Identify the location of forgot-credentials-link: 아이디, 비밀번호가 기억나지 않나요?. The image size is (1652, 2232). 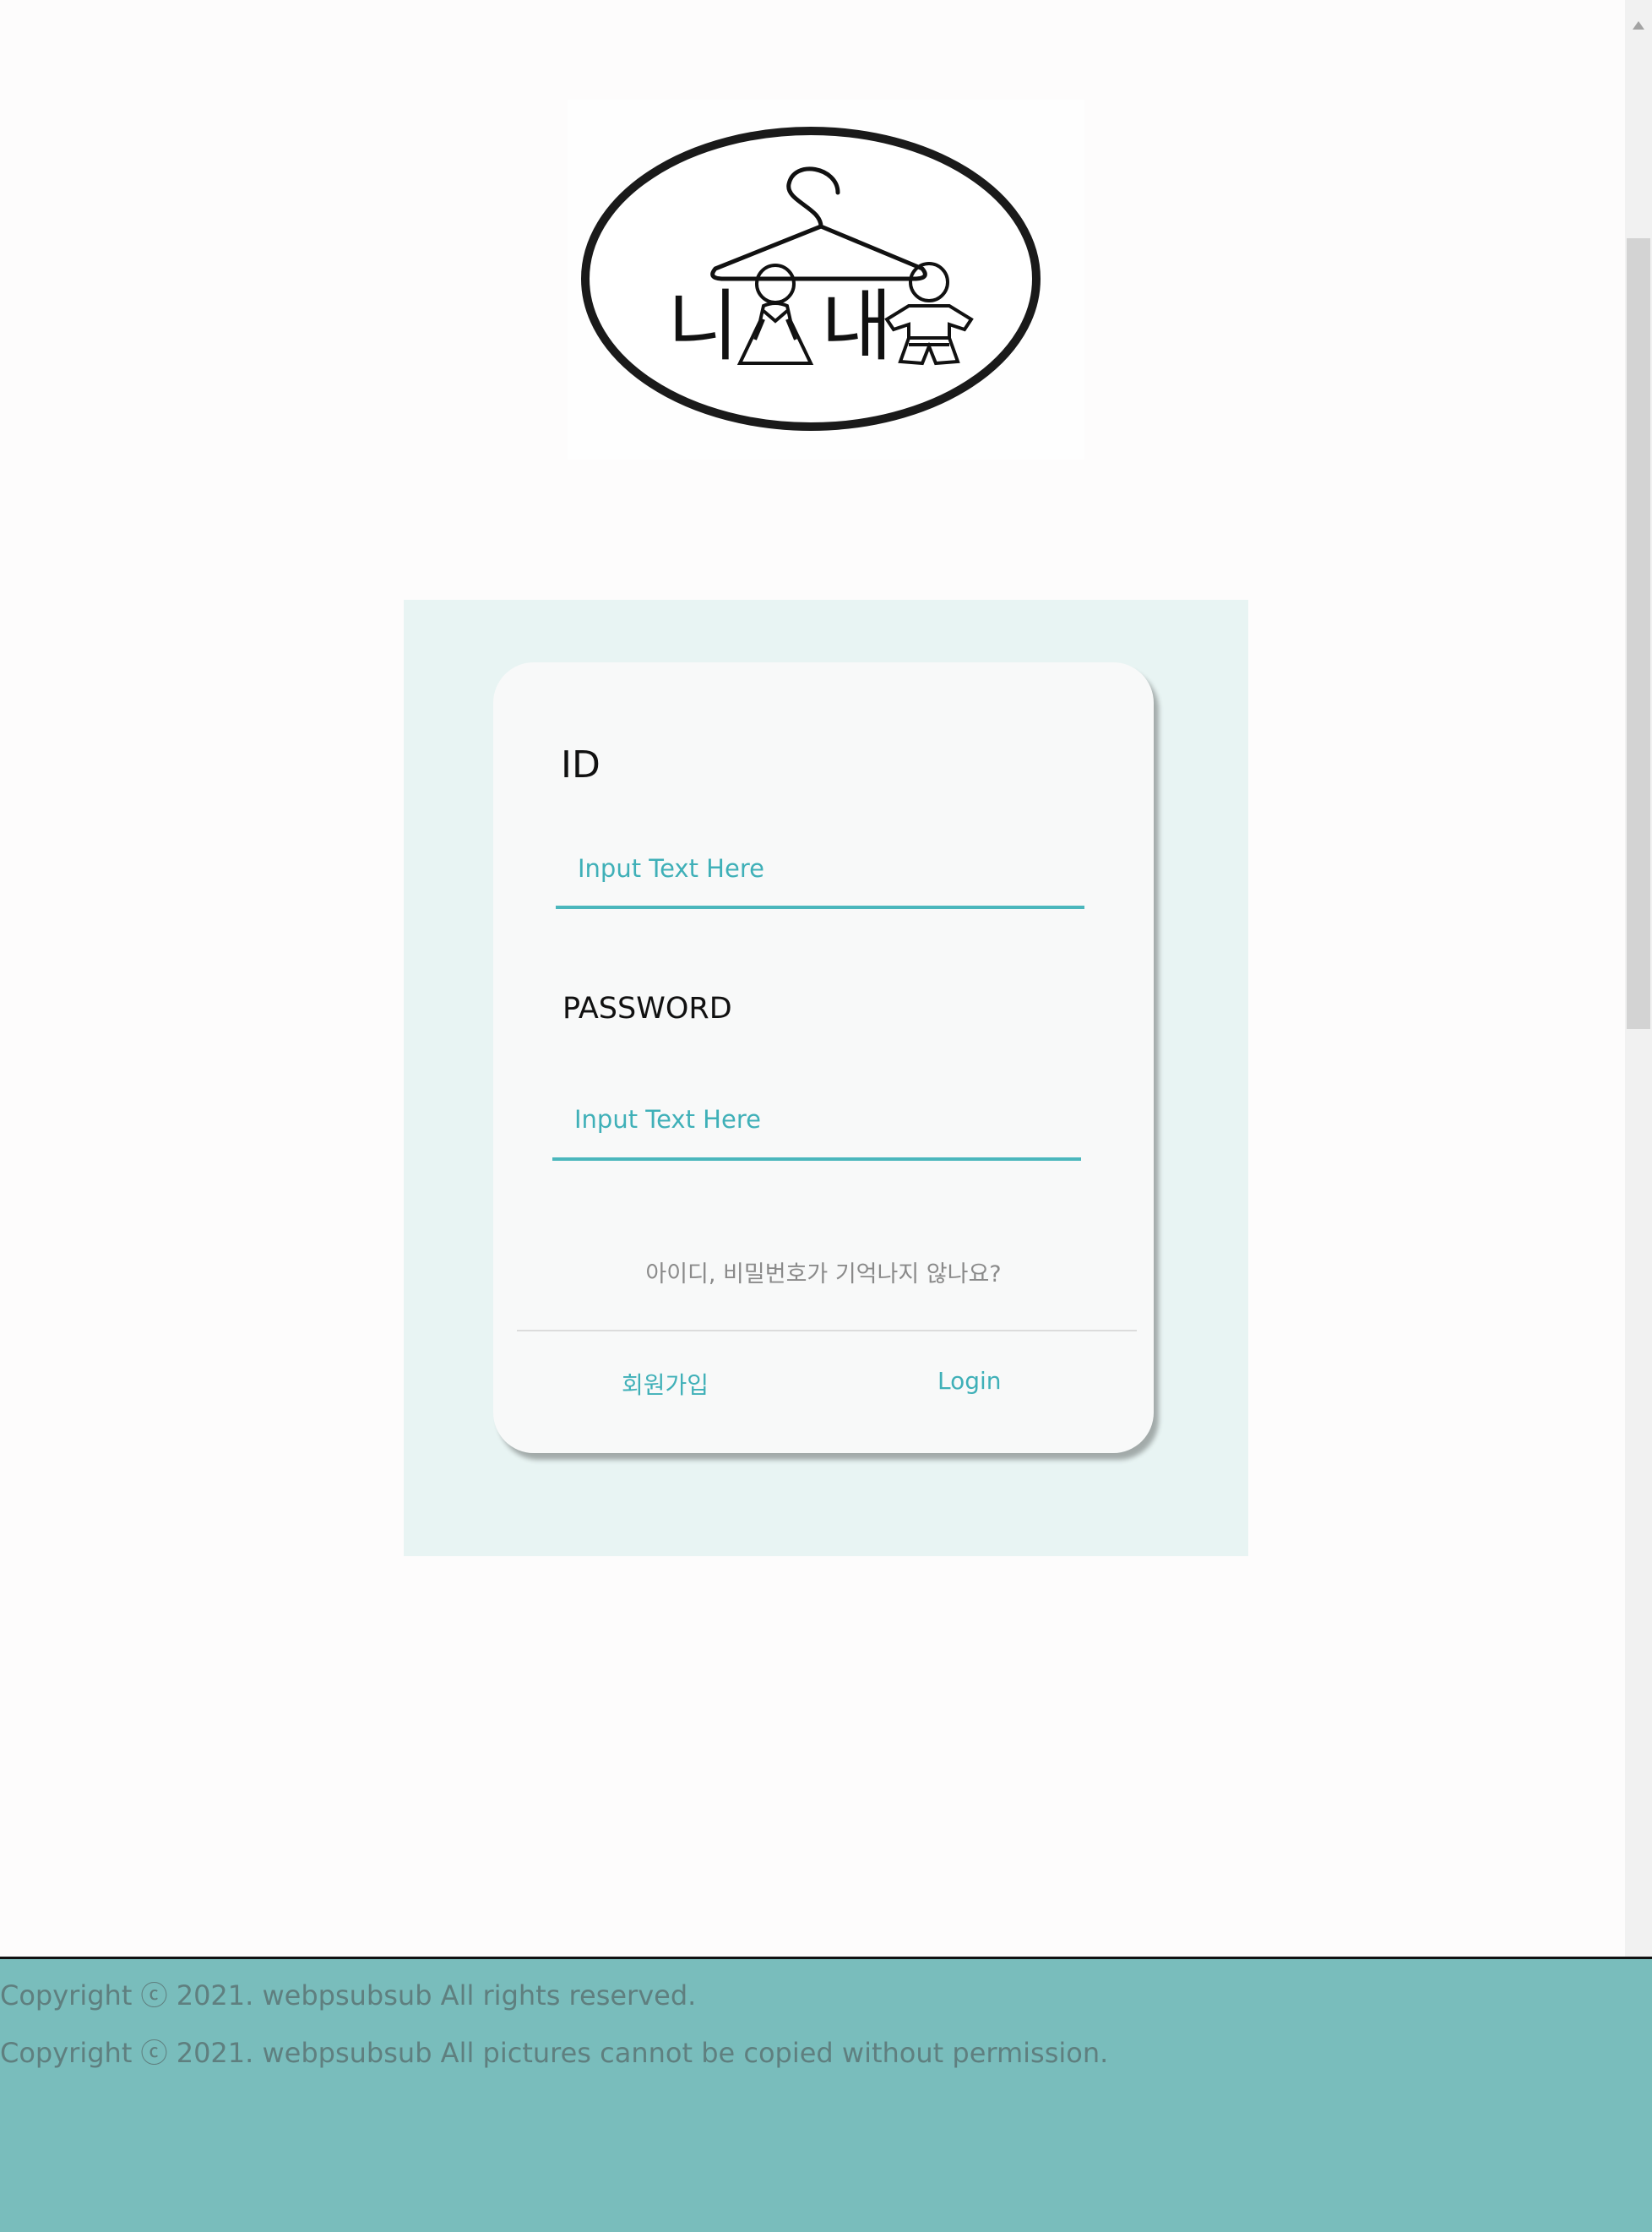
(823, 1271).